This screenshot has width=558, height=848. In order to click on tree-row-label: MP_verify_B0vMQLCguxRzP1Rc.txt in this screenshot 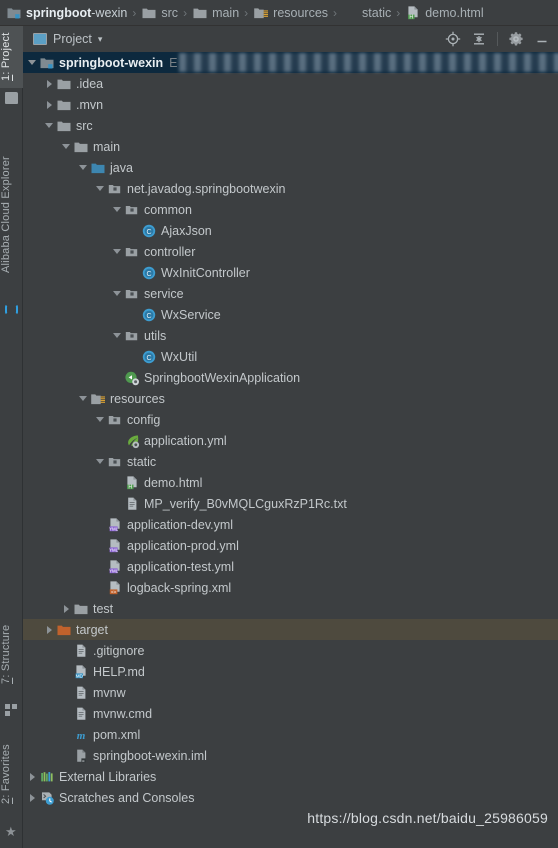, I will do `click(245, 503)`.